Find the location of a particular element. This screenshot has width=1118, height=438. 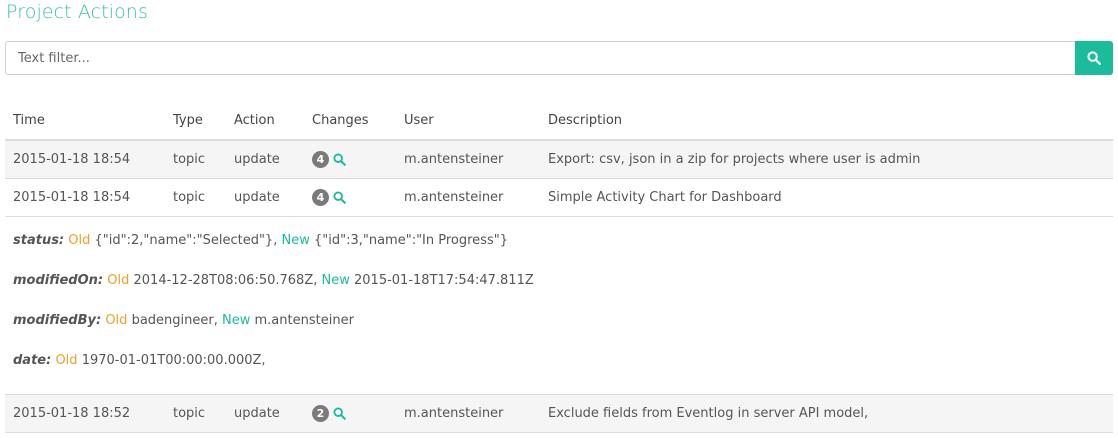

search-icon is located at coordinates (1094, 58).